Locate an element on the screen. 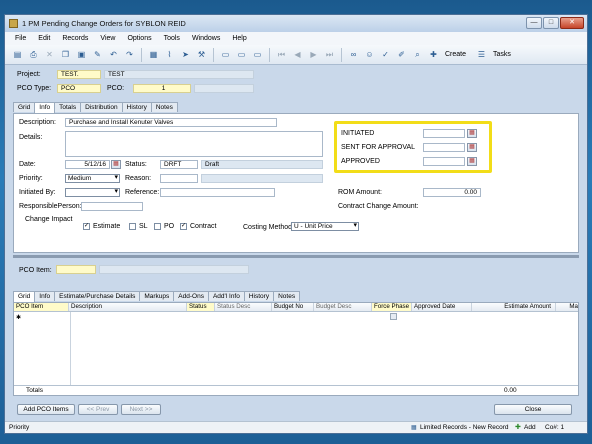 Image resolution: width=592 pixels, height=444 pixels. maximize-button: □ is located at coordinates (551, 23).